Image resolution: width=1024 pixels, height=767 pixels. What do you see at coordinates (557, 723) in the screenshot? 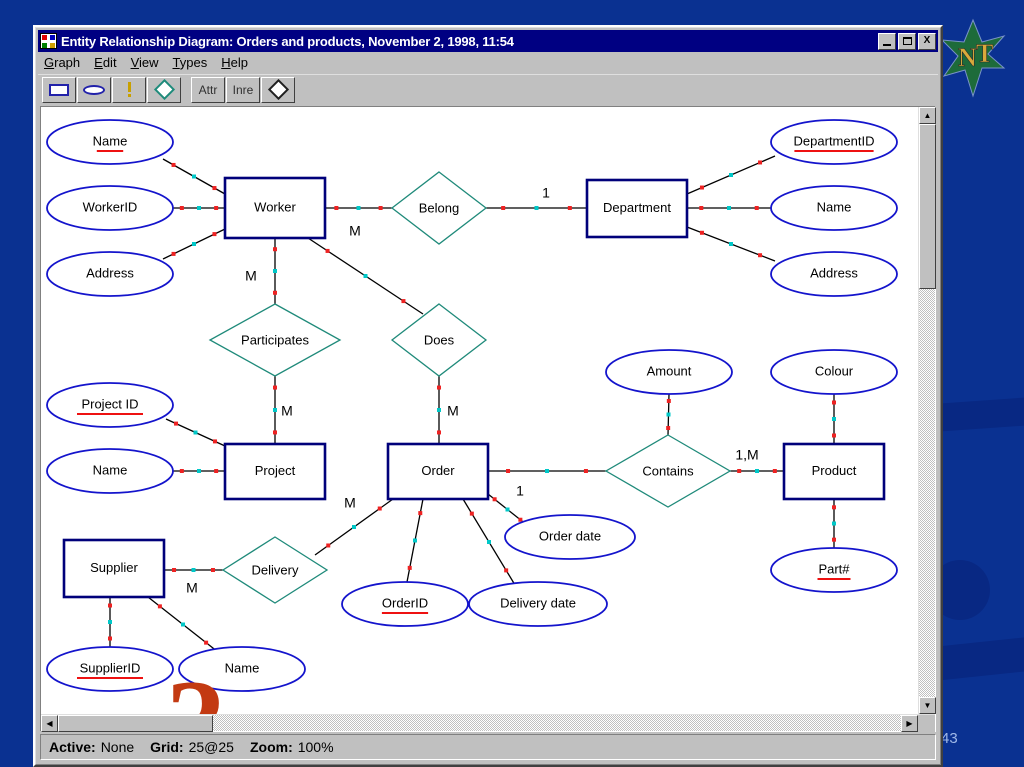
I see `horizontal-scroll-track` at bounding box center [557, 723].